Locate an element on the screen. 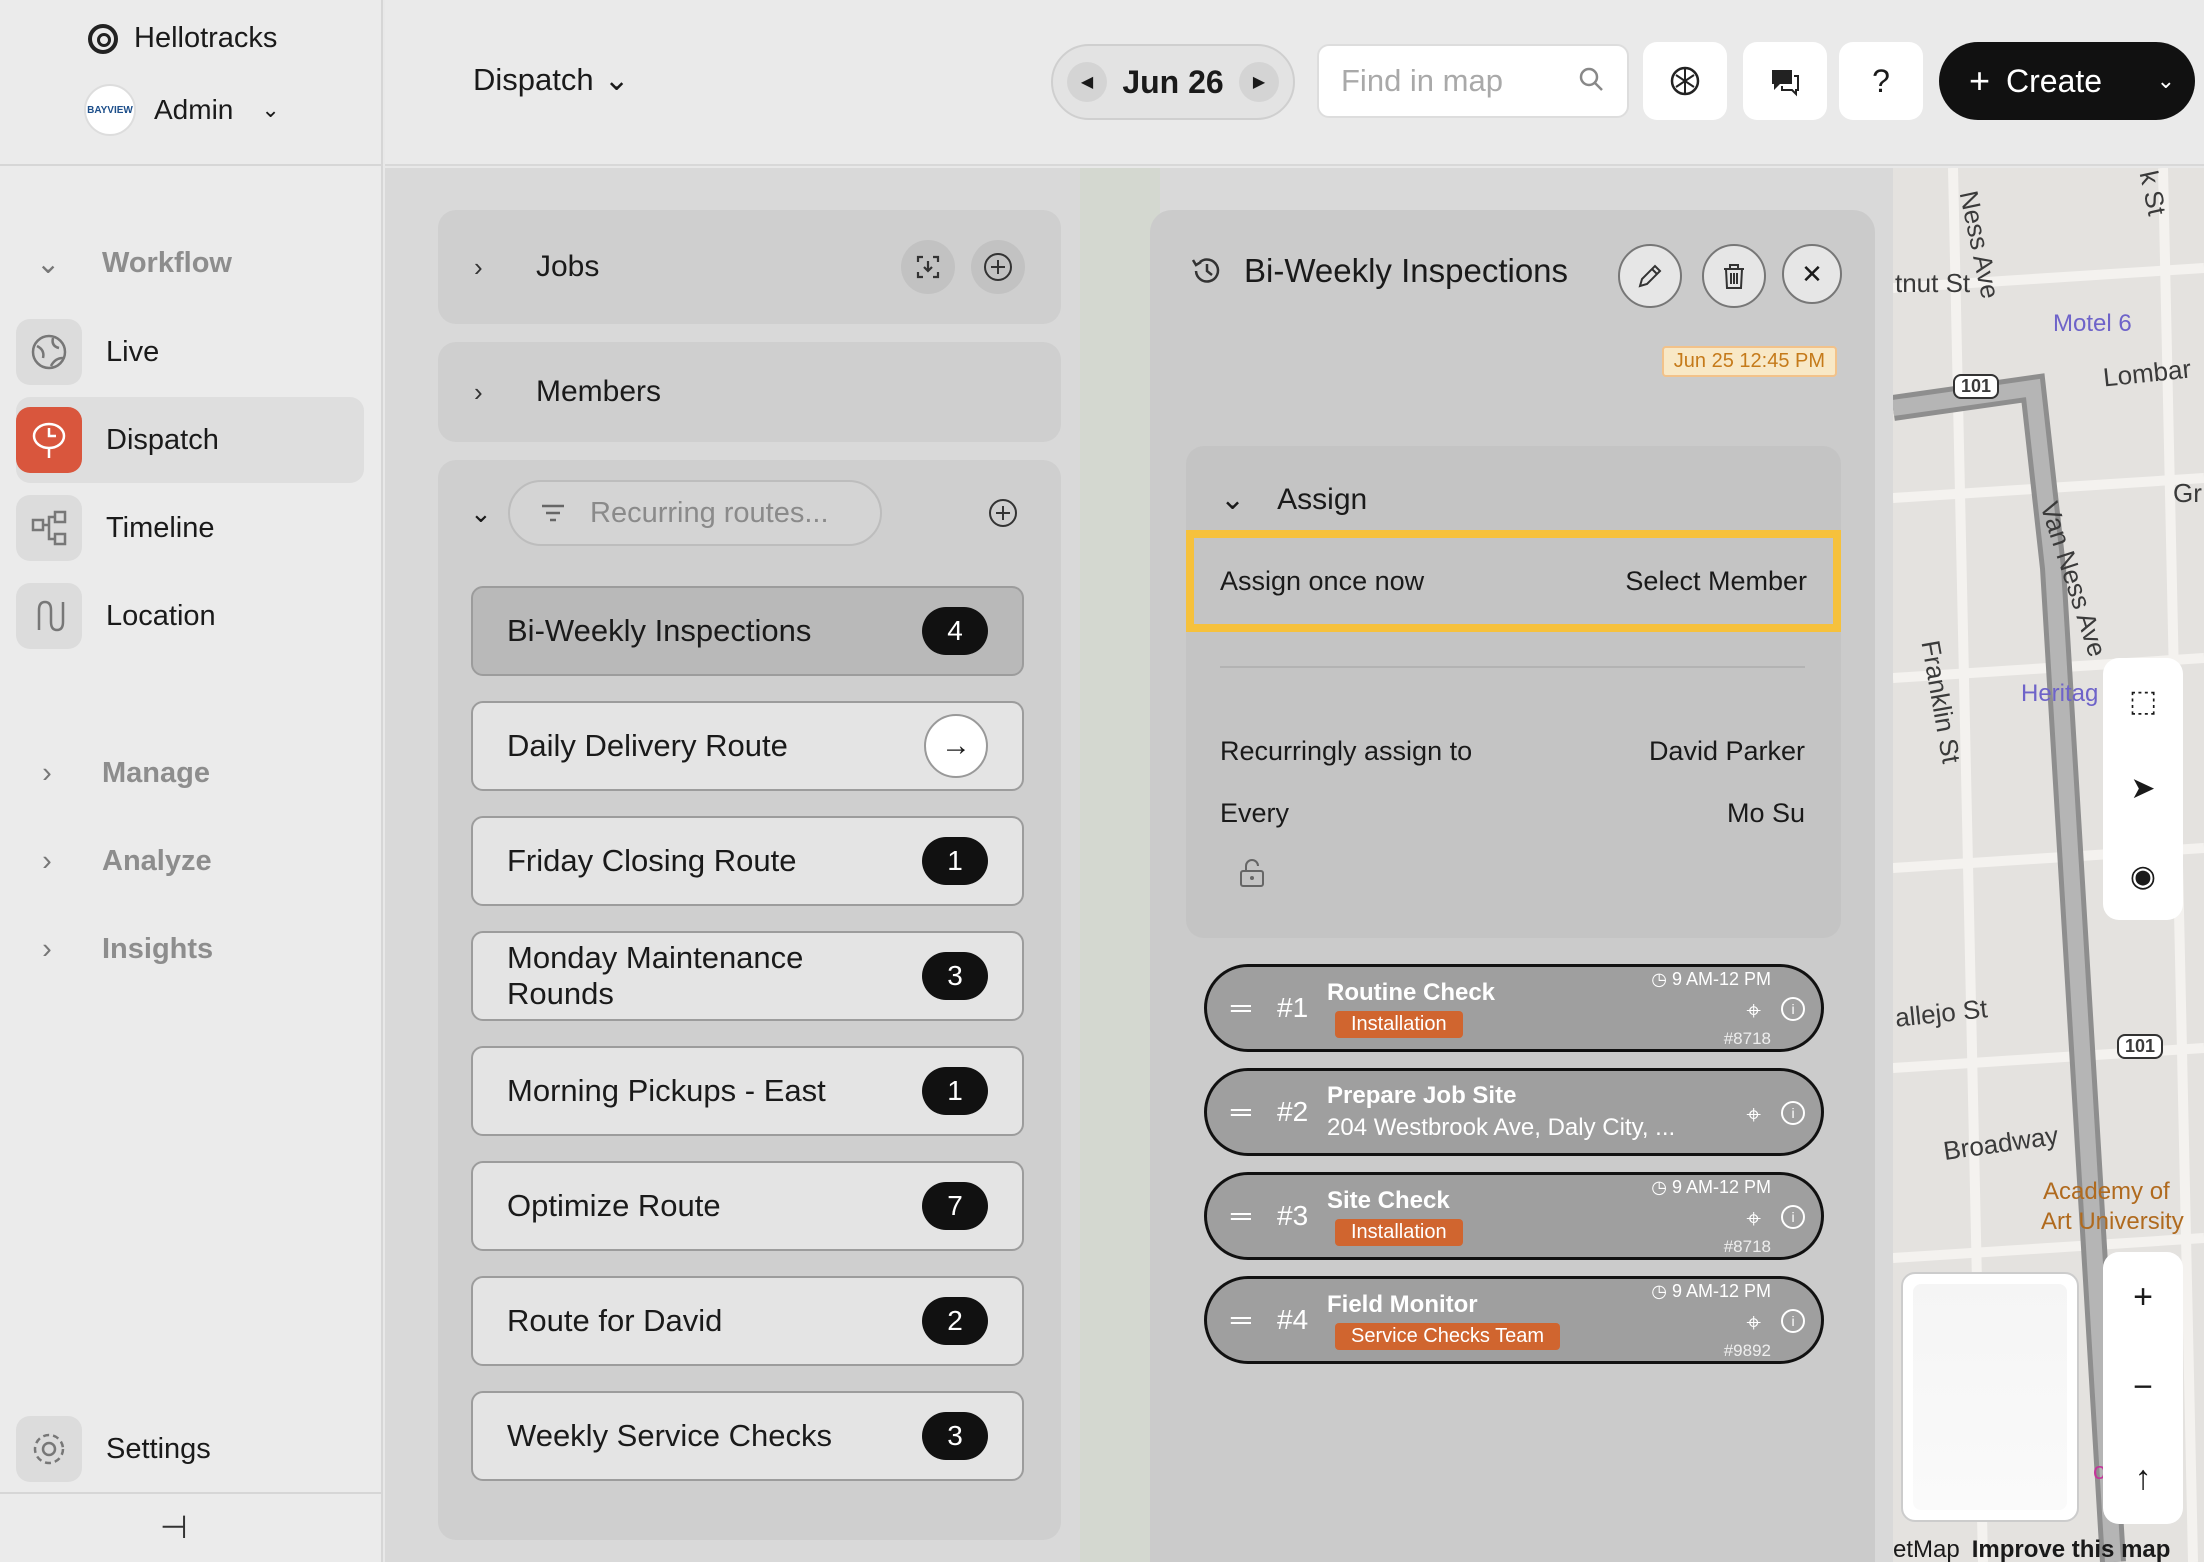  zoom-in-icon: + is located at coordinates (2143, 1297).